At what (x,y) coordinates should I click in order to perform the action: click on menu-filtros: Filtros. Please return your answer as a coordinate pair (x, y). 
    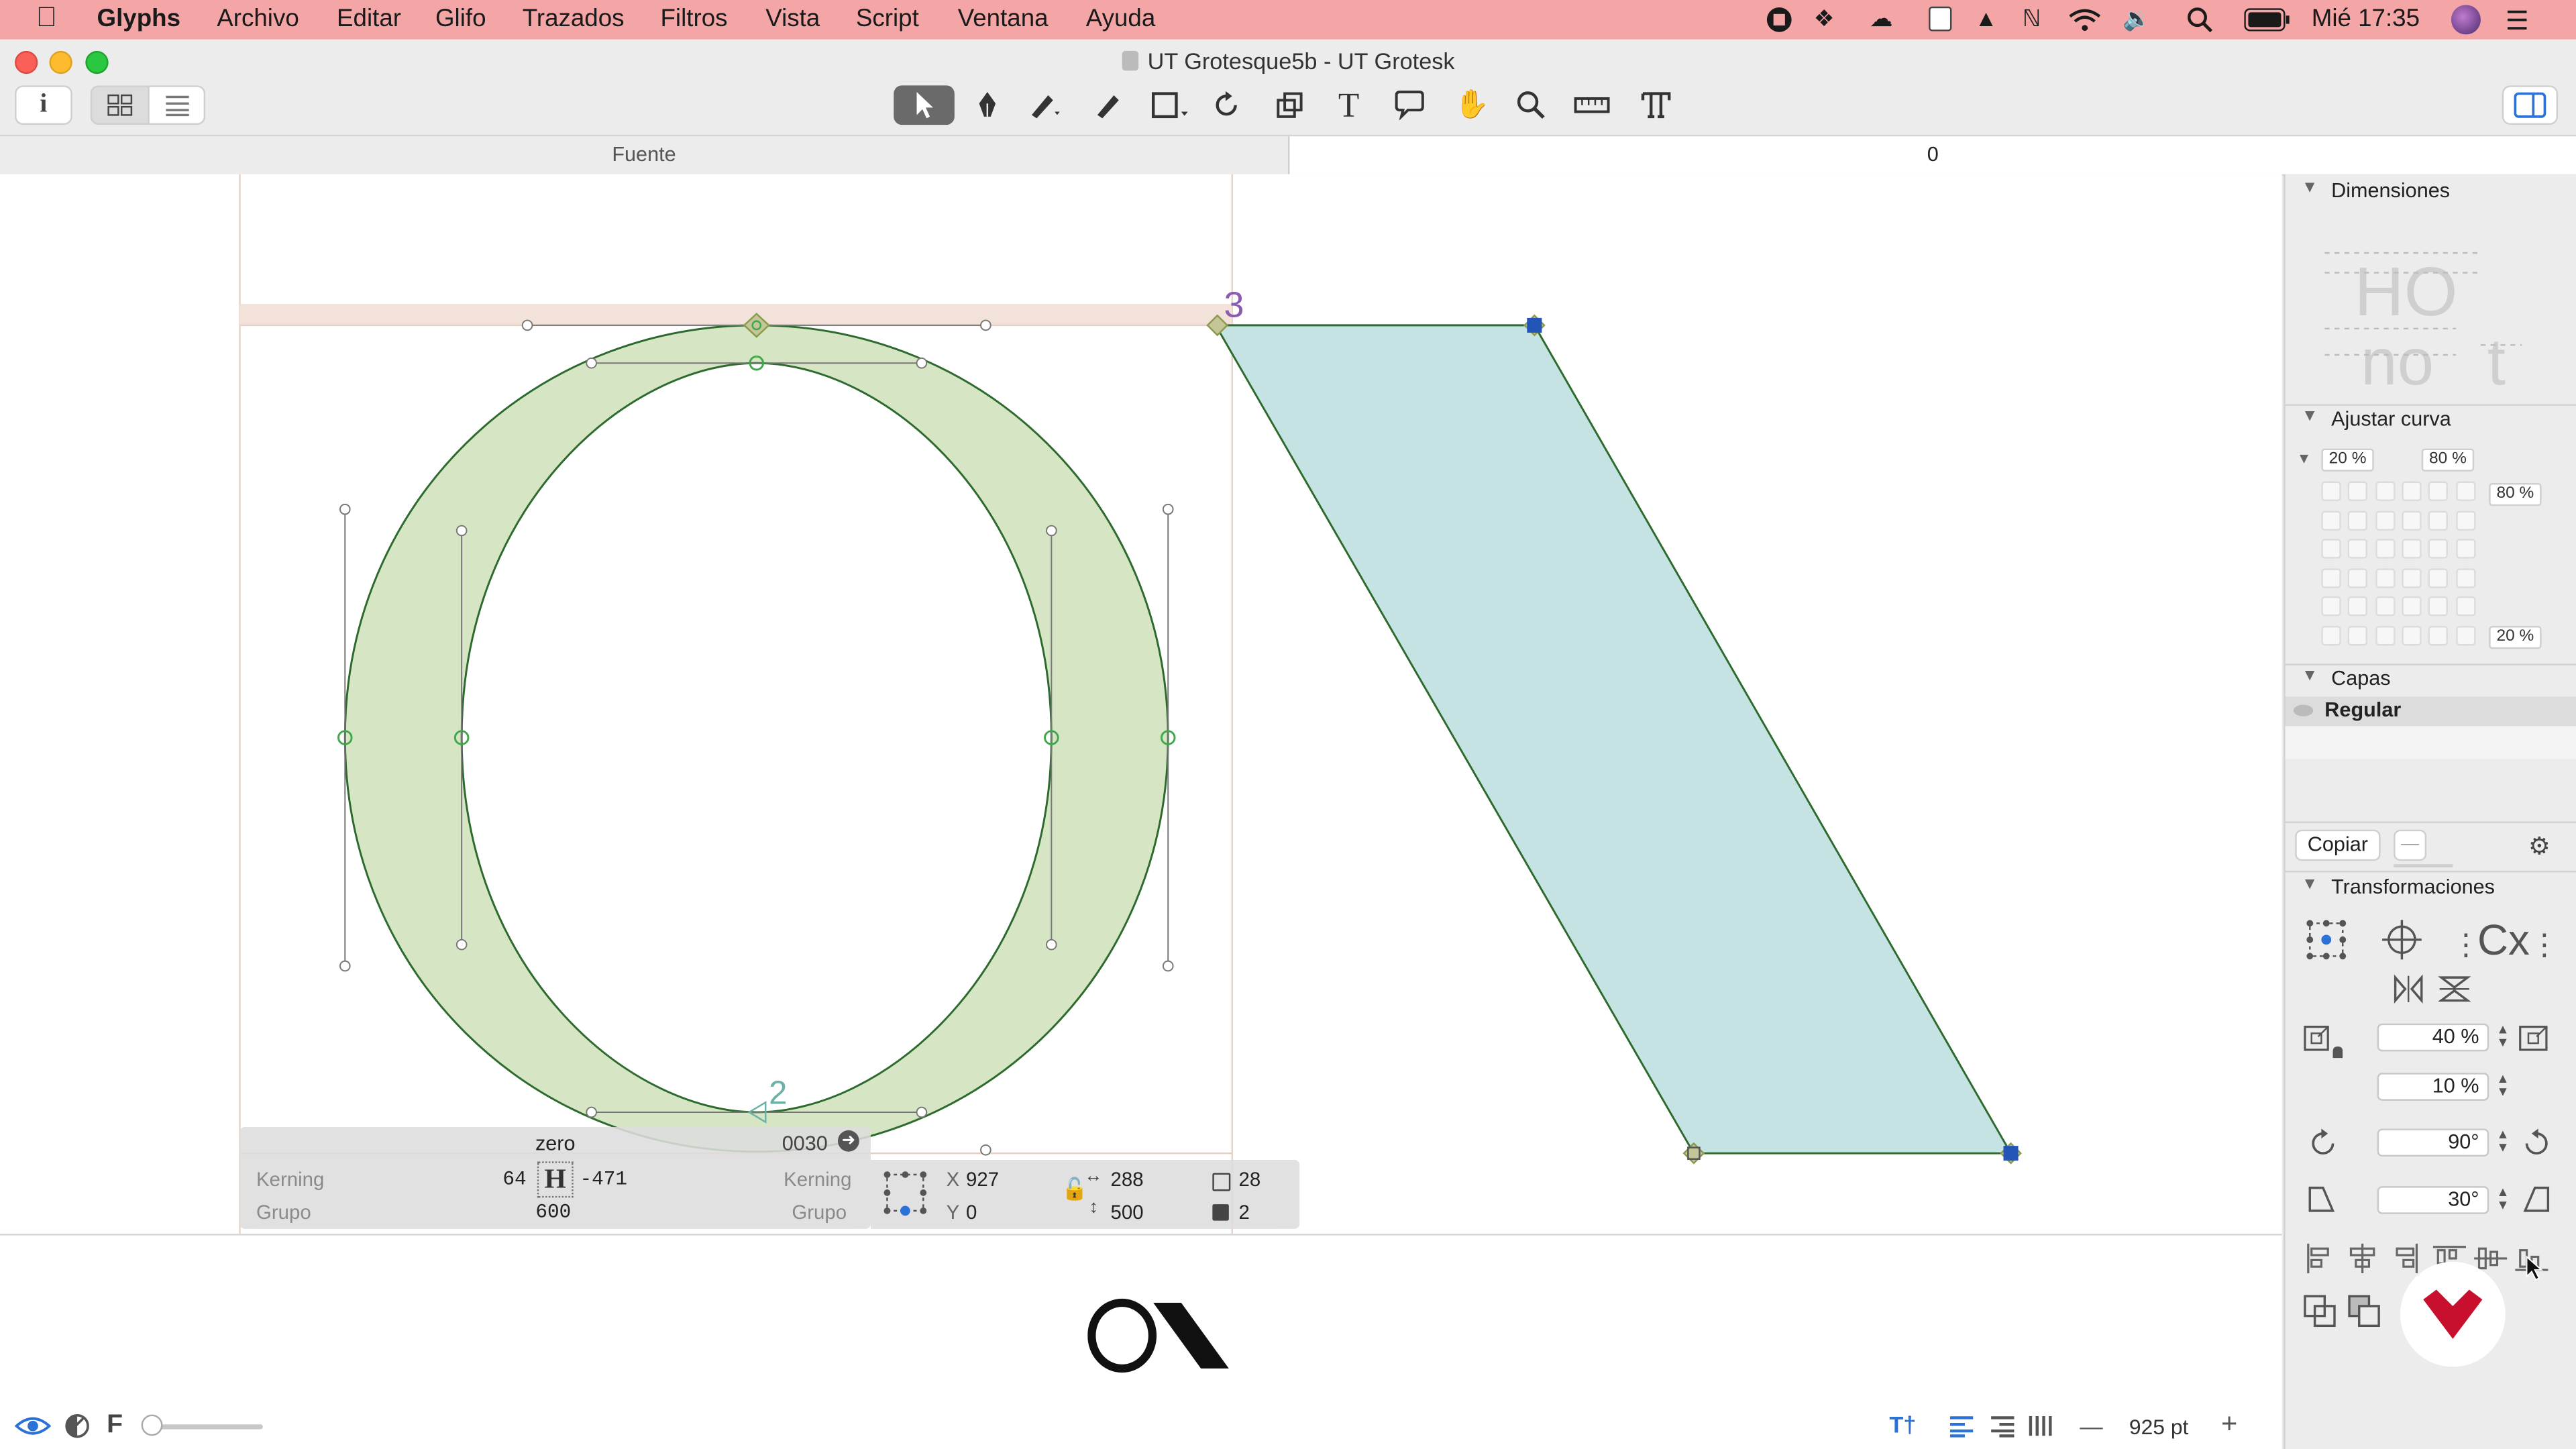
    Looking at the image, I should click on (693, 19).